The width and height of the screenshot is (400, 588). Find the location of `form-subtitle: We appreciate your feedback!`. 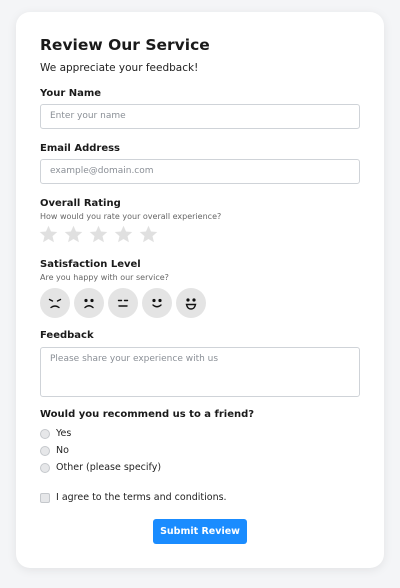

form-subtitle: We appreciate your feedback! is located at coordinates (119, 68).